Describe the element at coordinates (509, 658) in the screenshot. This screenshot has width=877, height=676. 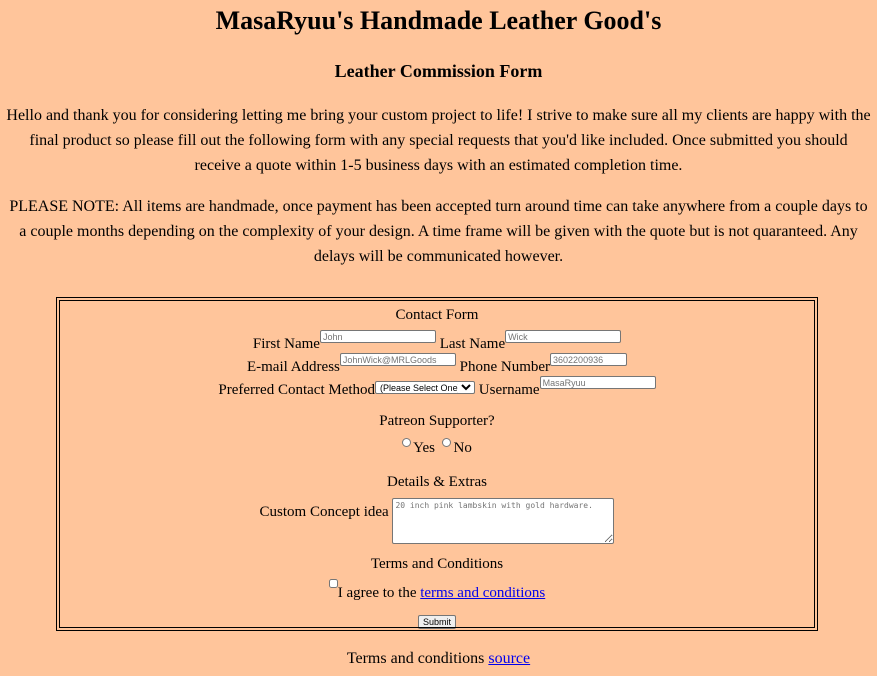
I see `source-link: source` at that location.